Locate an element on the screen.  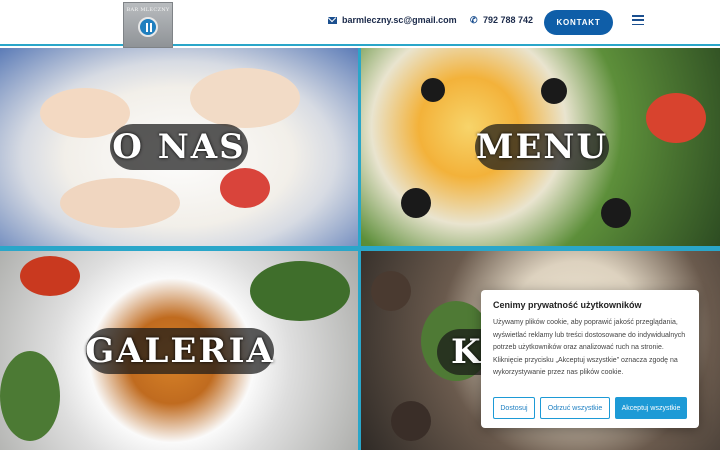
tile-label-o-nas: O NAS is located at coordinates (179, 147).